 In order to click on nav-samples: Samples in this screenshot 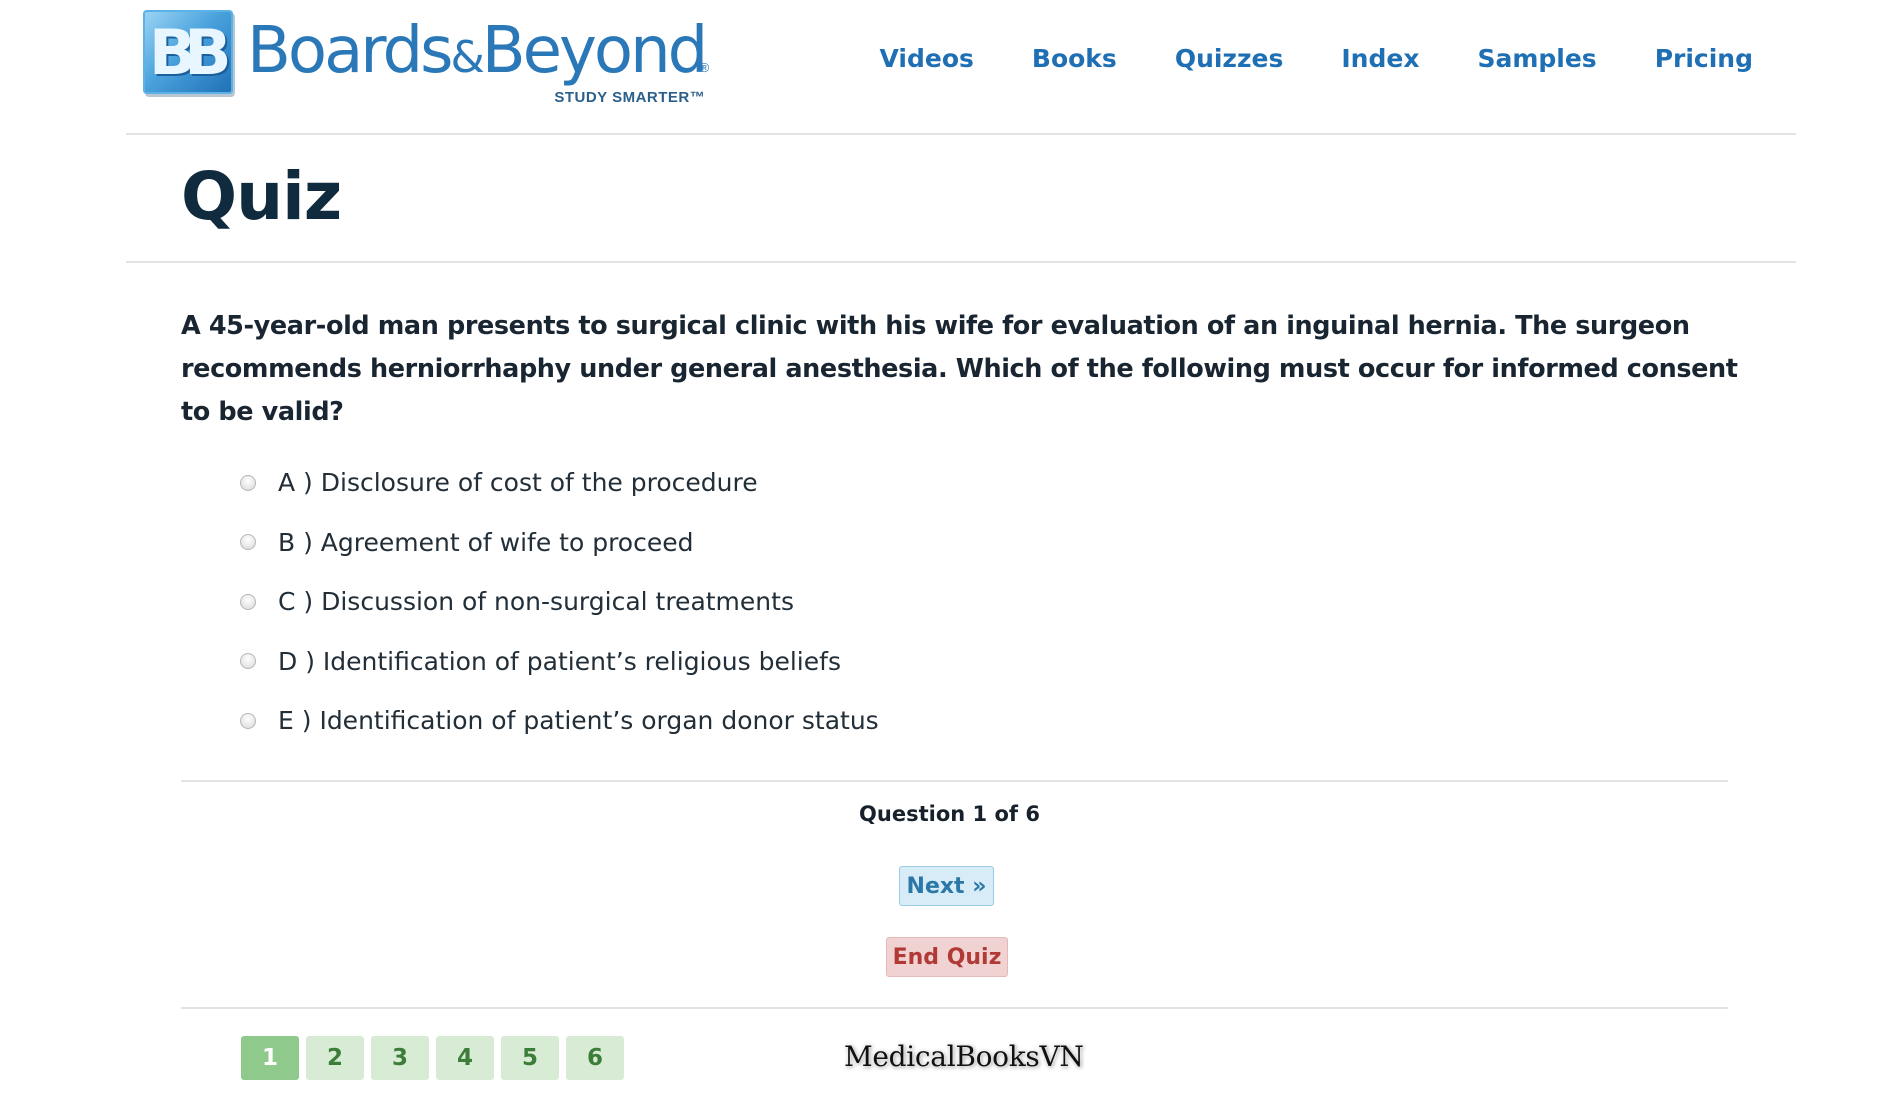, I will do `click(1536, 58)`.